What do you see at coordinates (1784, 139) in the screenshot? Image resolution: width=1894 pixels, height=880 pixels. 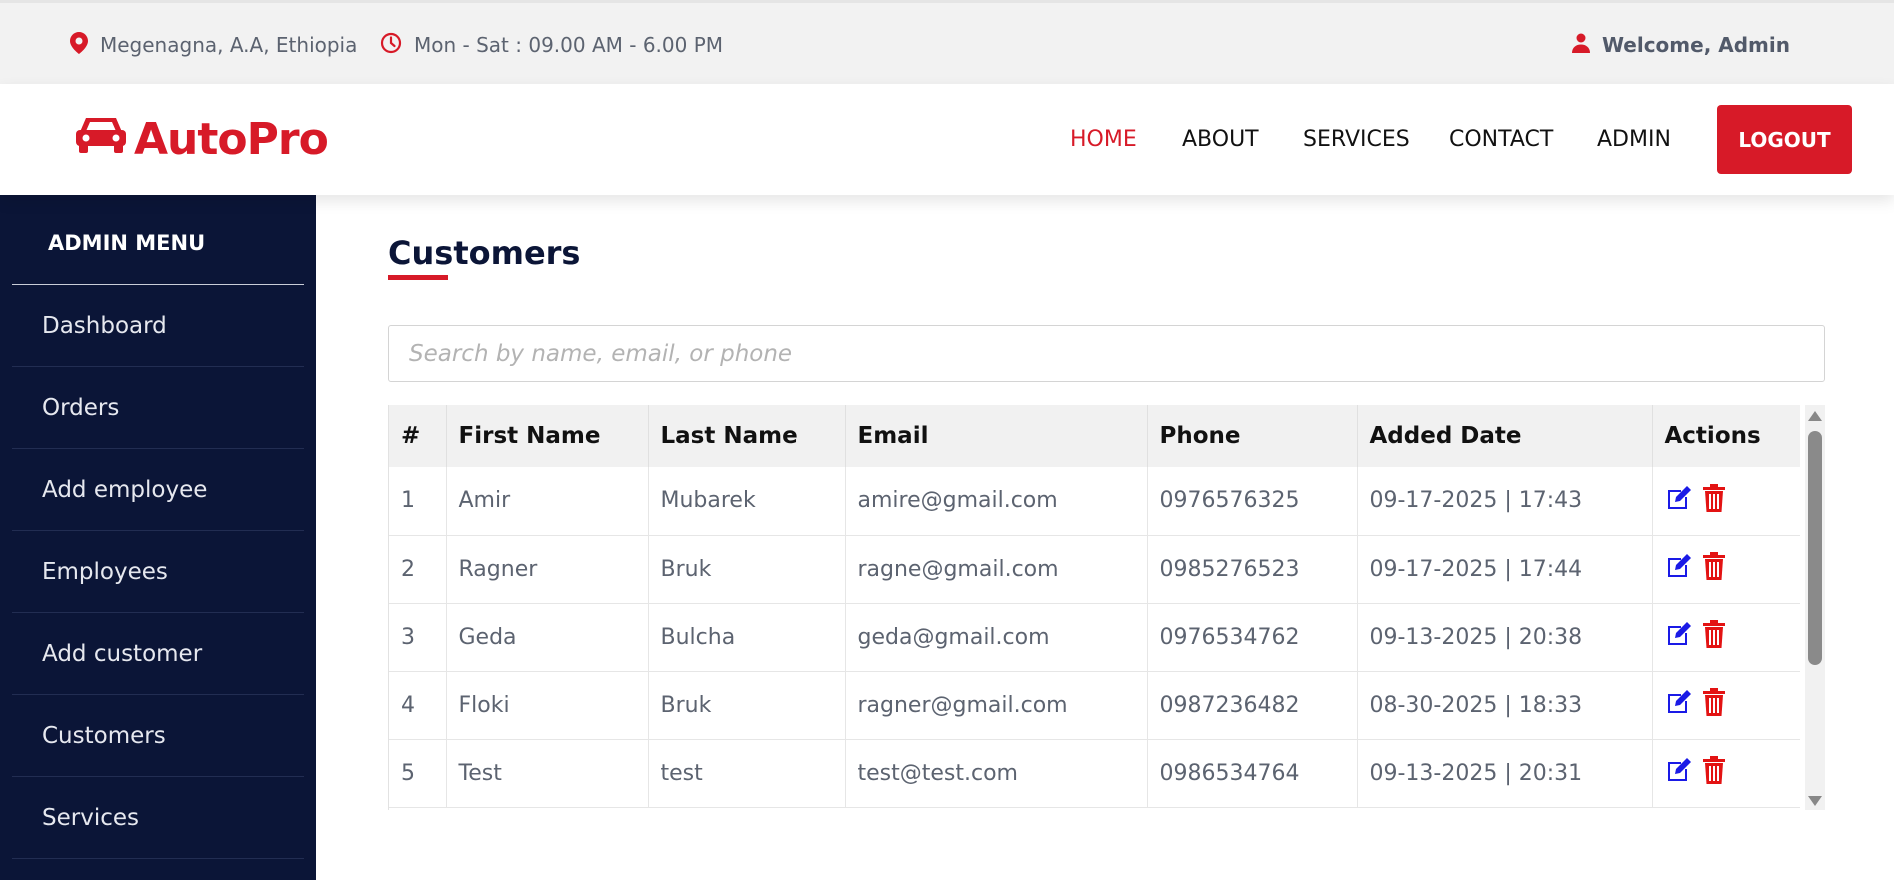 I see `logout-button: LOGOUT` at bounding box center [1784, 139].